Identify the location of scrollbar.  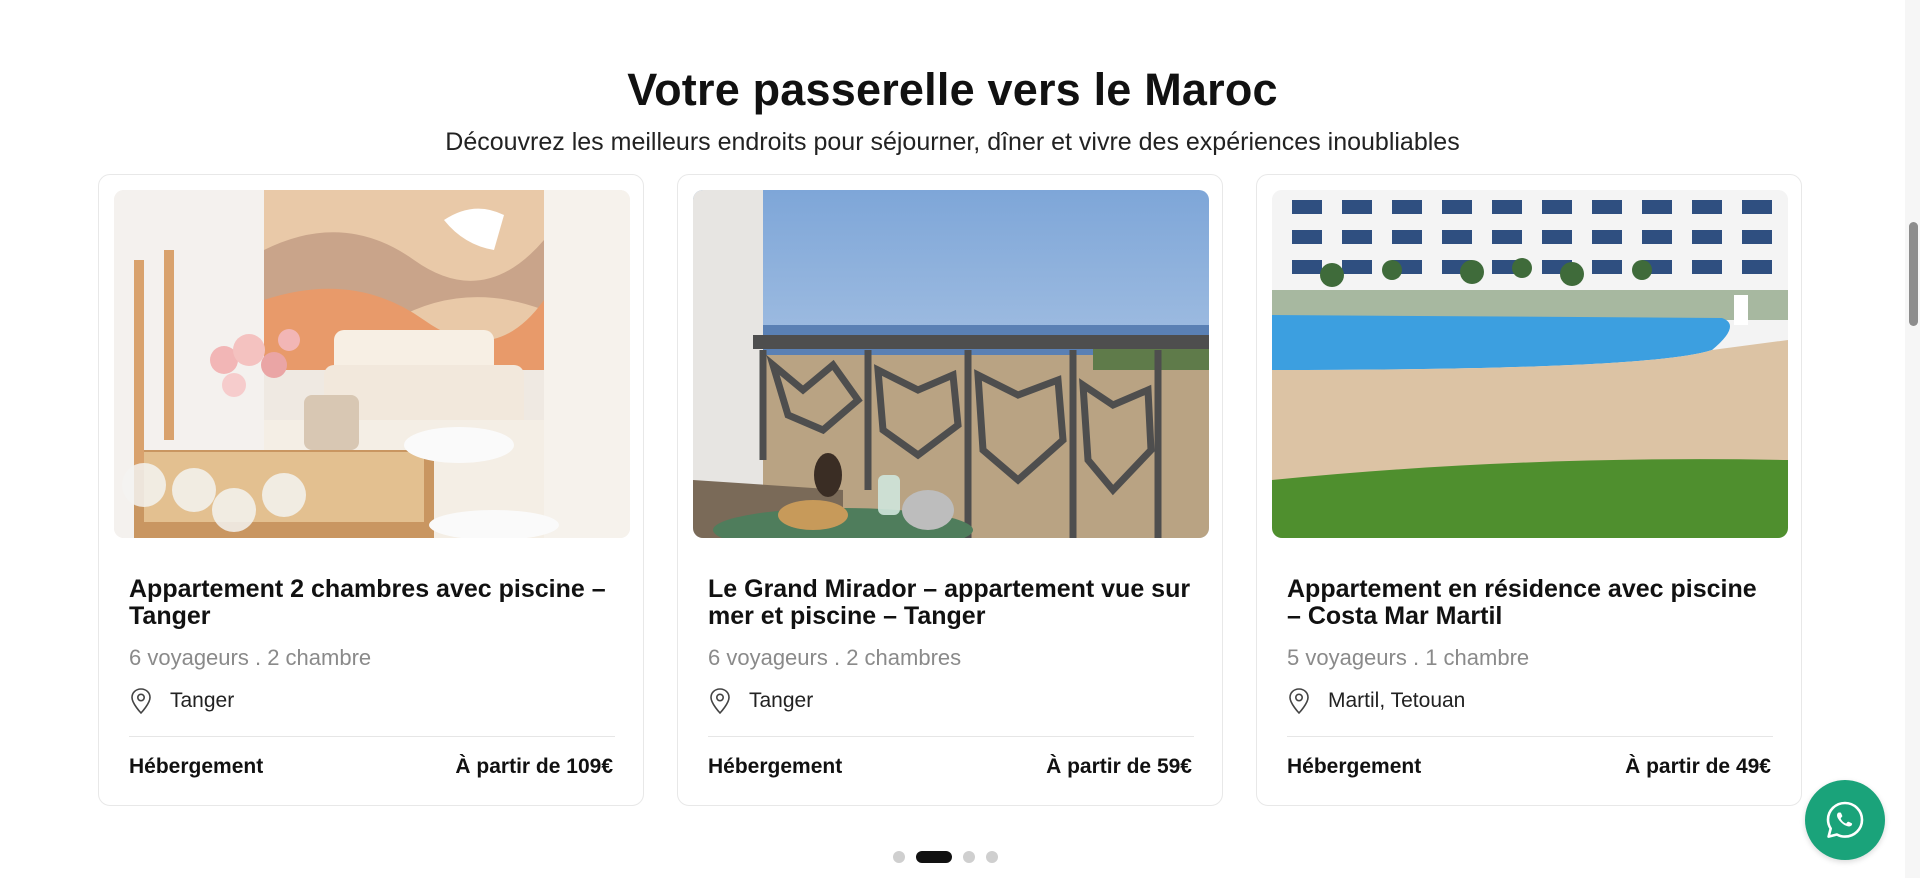
(1912, 439).